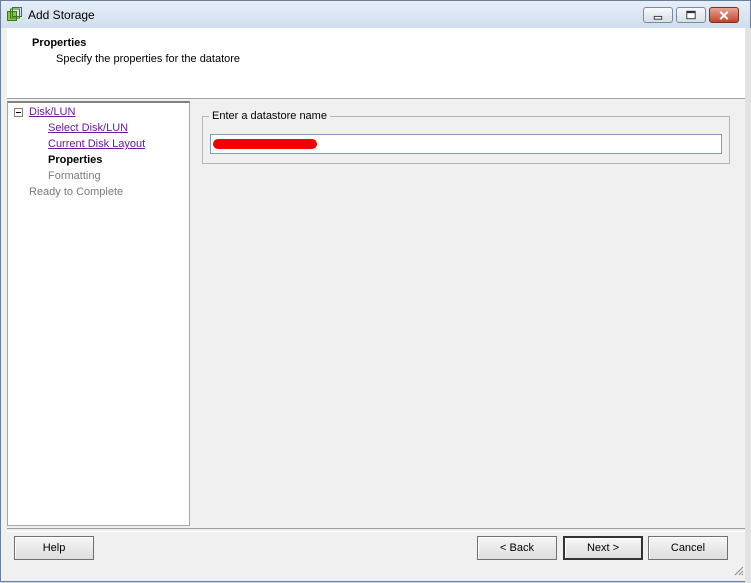 This screenshot has height=583, width=751. Describe the element at coordinates (265, 144) in the screenshot. I see `redaction-mark` at that location.